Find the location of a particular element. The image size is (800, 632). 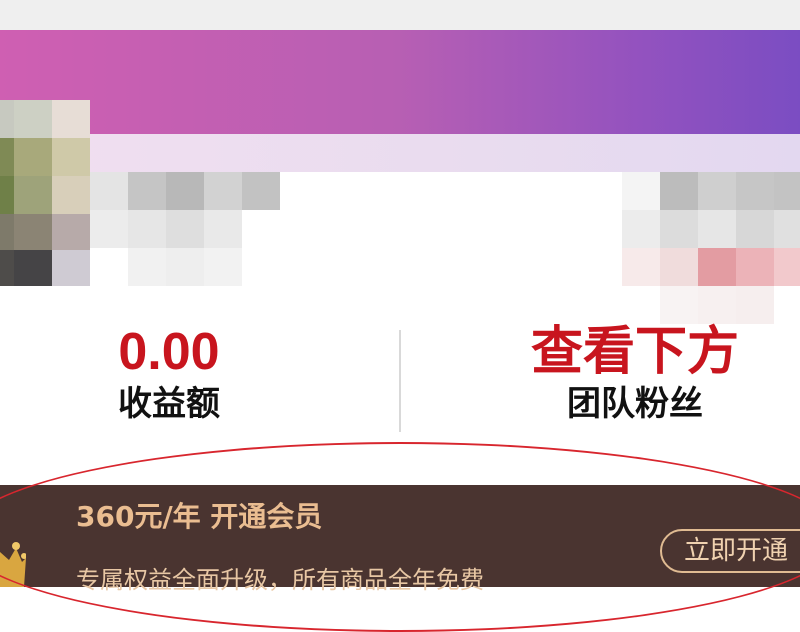

open-membership-button: 立即开通 is located at coordinates (730, 551).